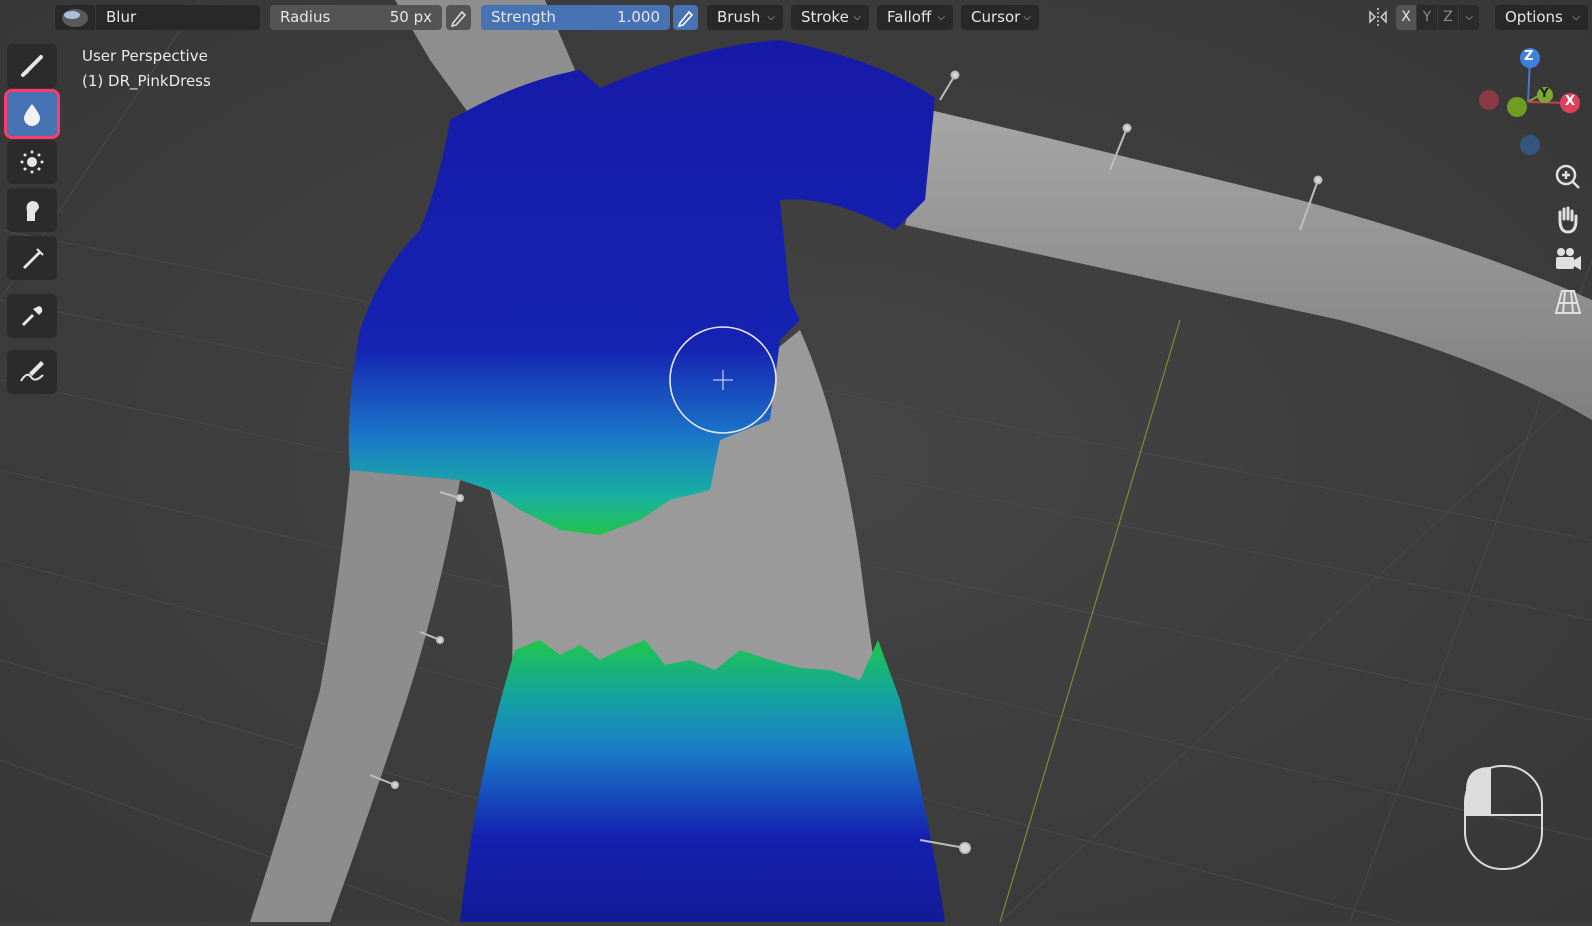  What do you see at coordinates (523, 17) in the screenshot?
I see `strength-label: Strength` at bounding box center [523, 17].